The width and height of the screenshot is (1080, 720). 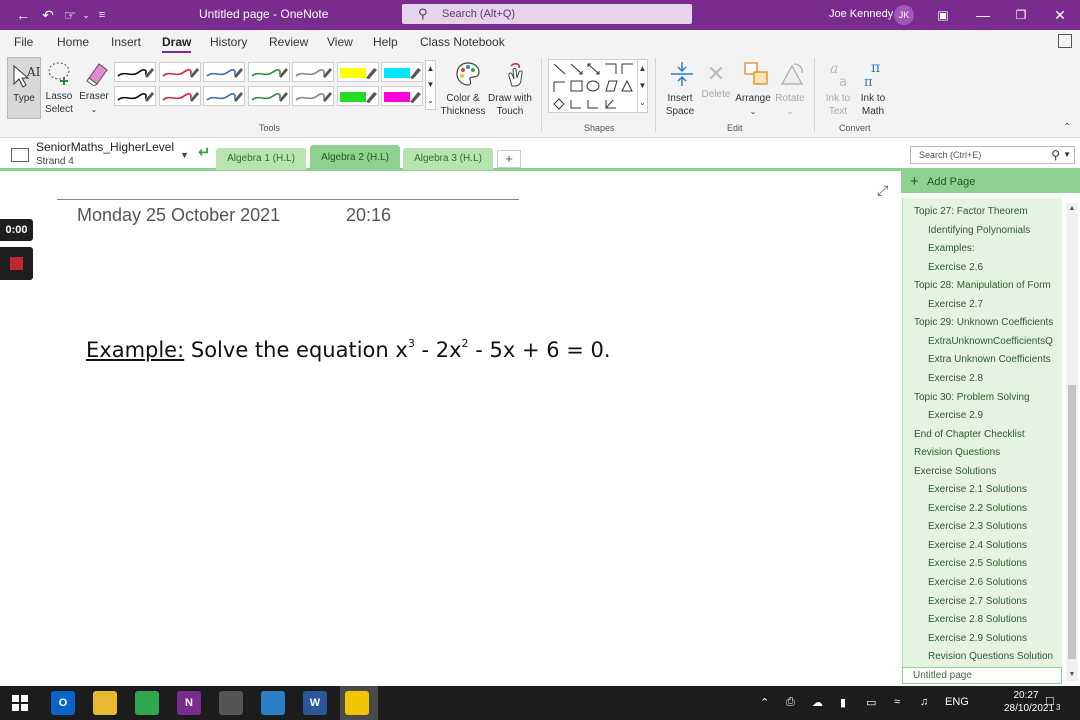 I want to click on tray-overflow-icon: ⌃, so click(x=764, y=702).